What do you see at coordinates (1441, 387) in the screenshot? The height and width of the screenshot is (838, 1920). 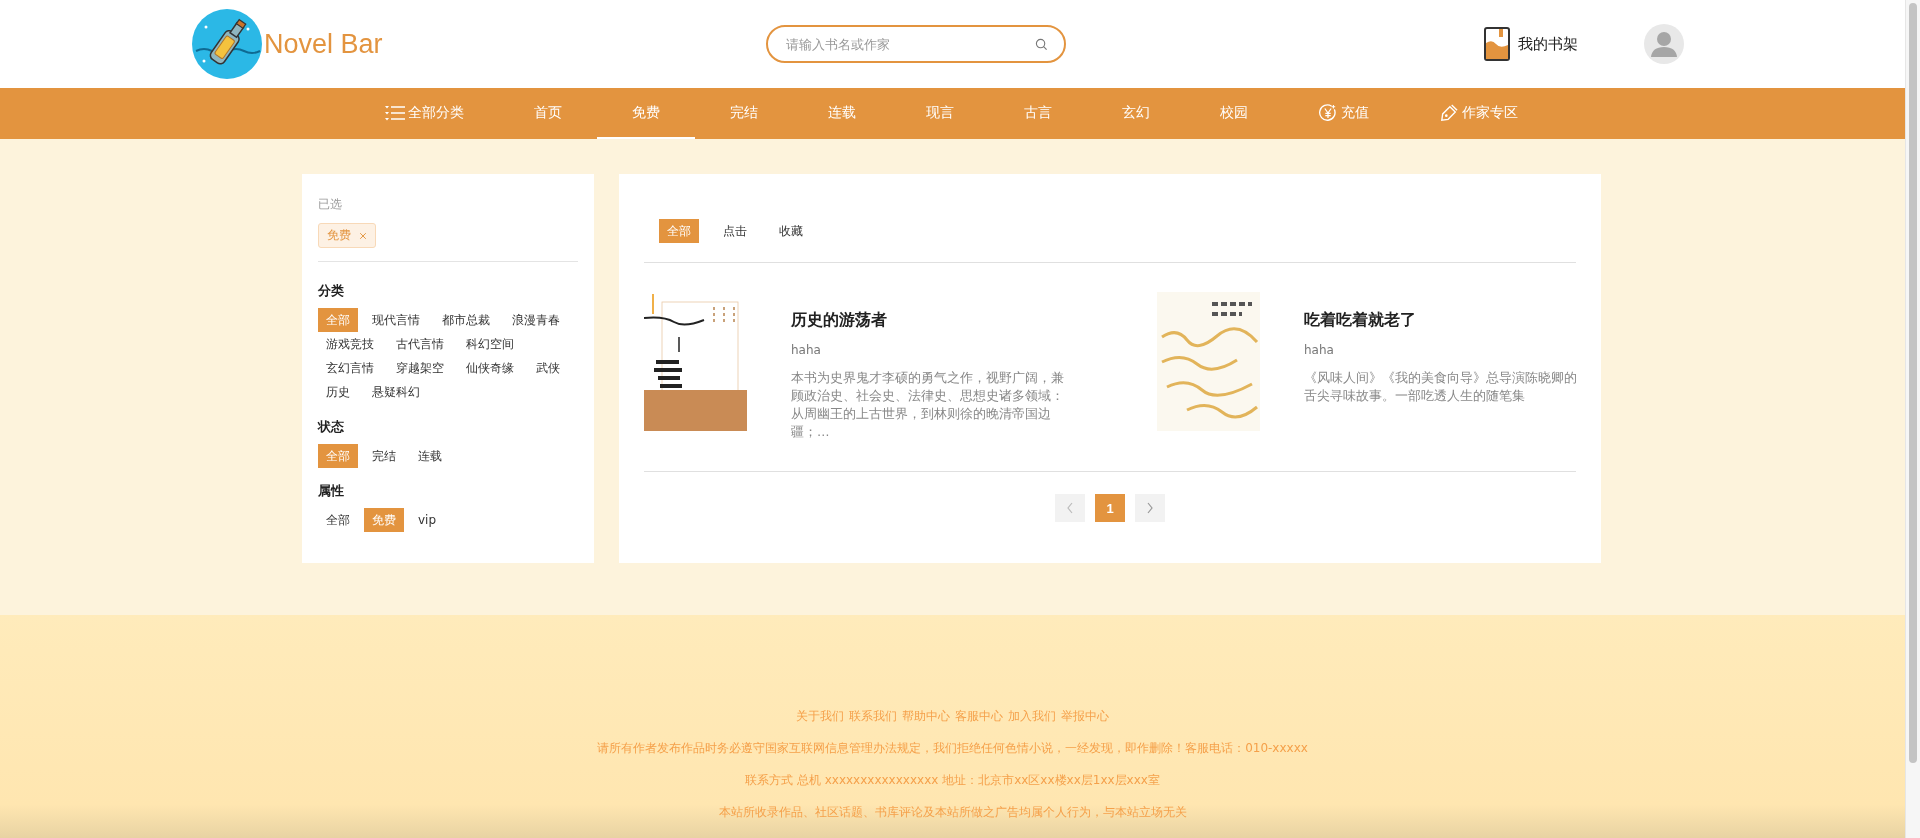 I see `book-description: 《风味人间》《我的美食向导》总导演陈晓卿的舌尖寻味故事。一部吃透人生的随笔集` at bounding box center [1441, 387].